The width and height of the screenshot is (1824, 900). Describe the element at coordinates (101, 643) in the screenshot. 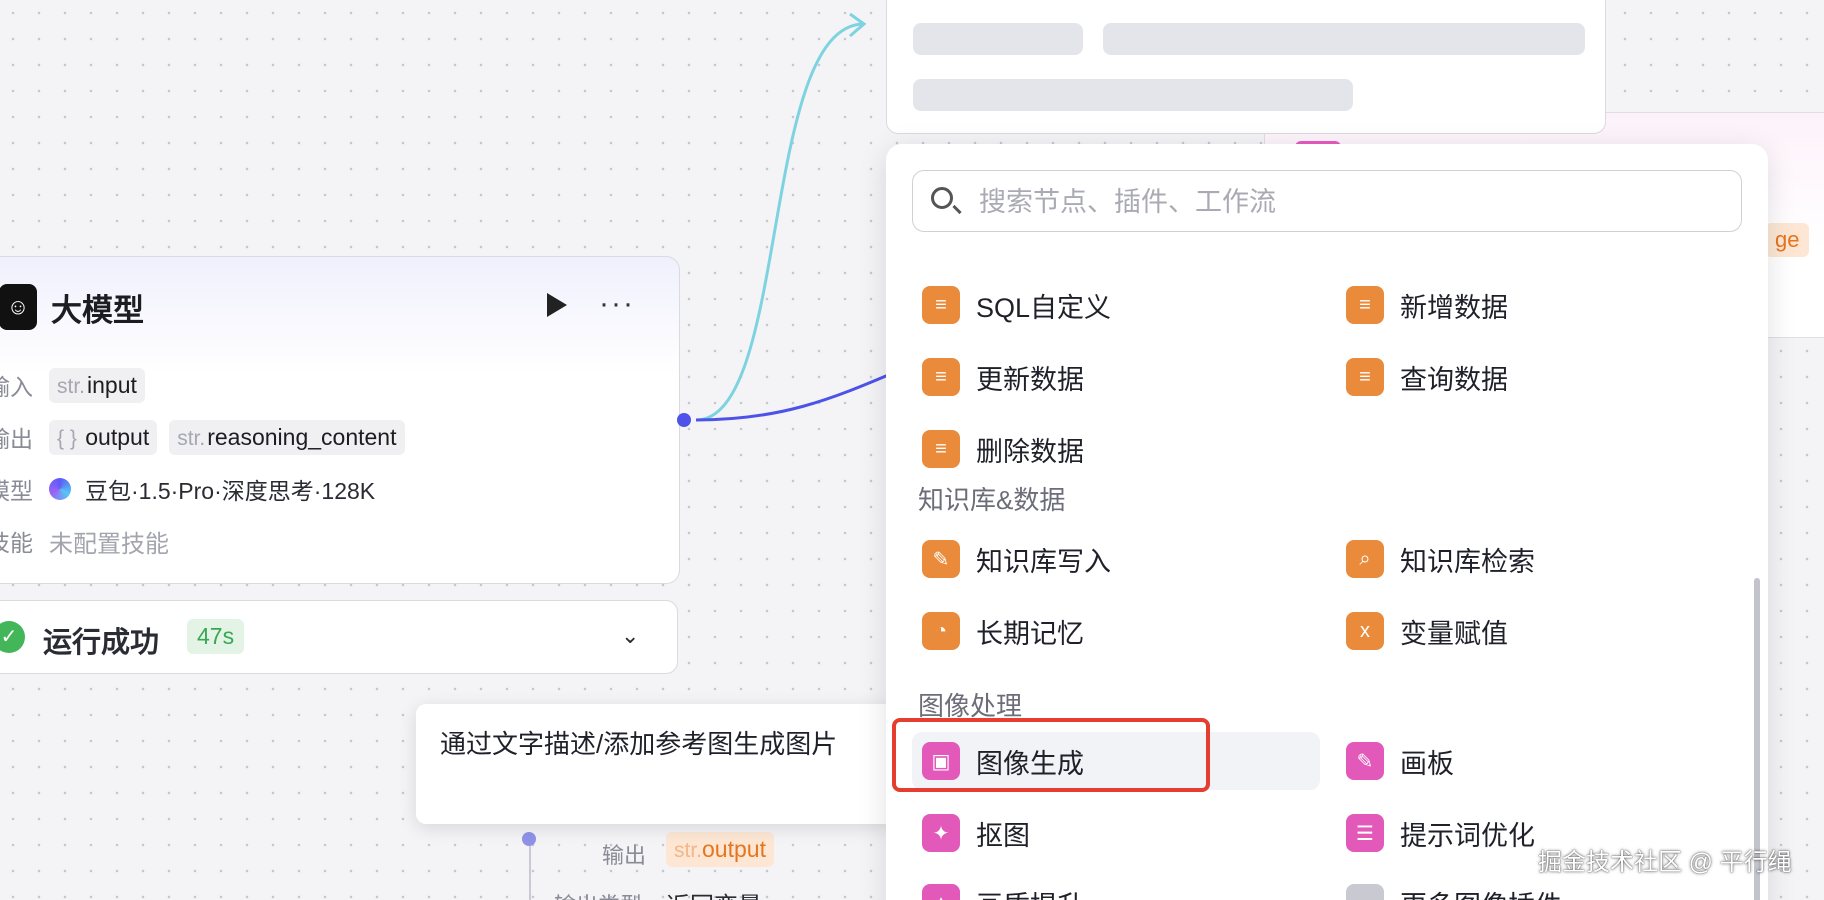

I see `status-text: 运行成功` at that location.